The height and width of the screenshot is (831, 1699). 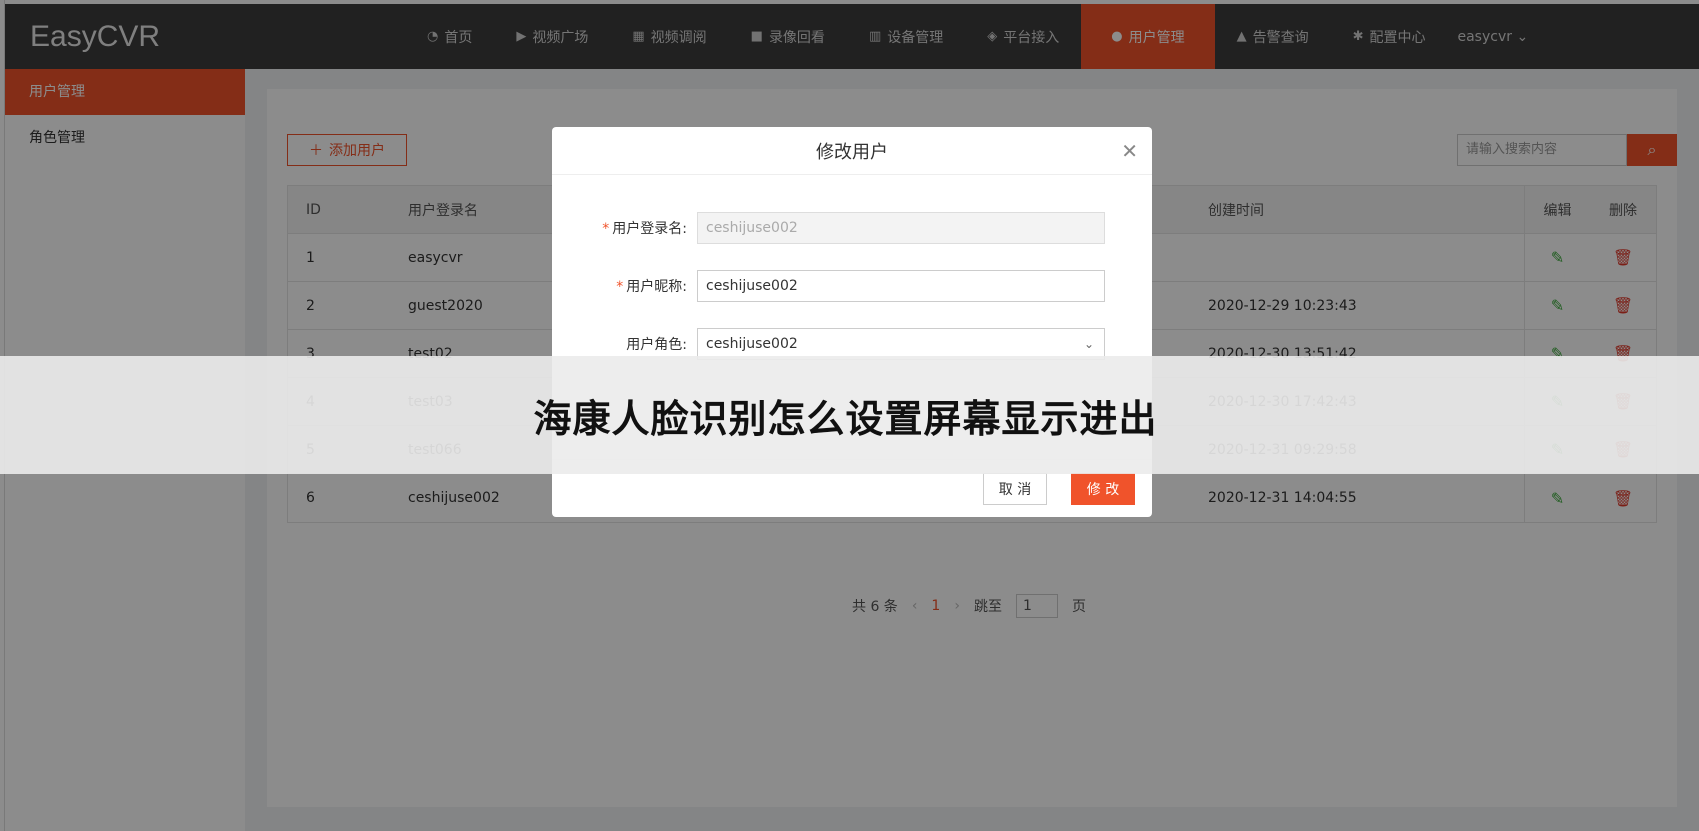 I want to click on nick-label-text: 用户昵称:, so click(x=656, y=287).